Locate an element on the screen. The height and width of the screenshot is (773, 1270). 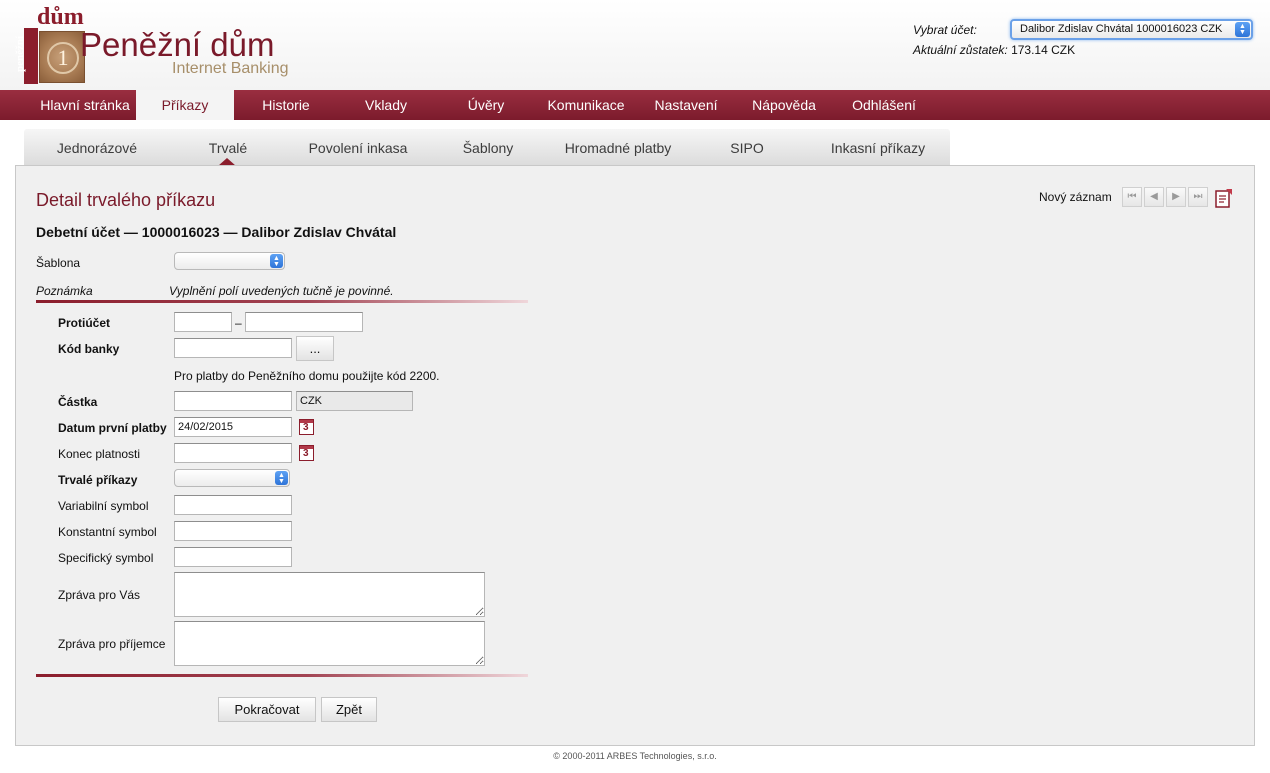
note-label: Poznámka is located at coordinates (64, 291).